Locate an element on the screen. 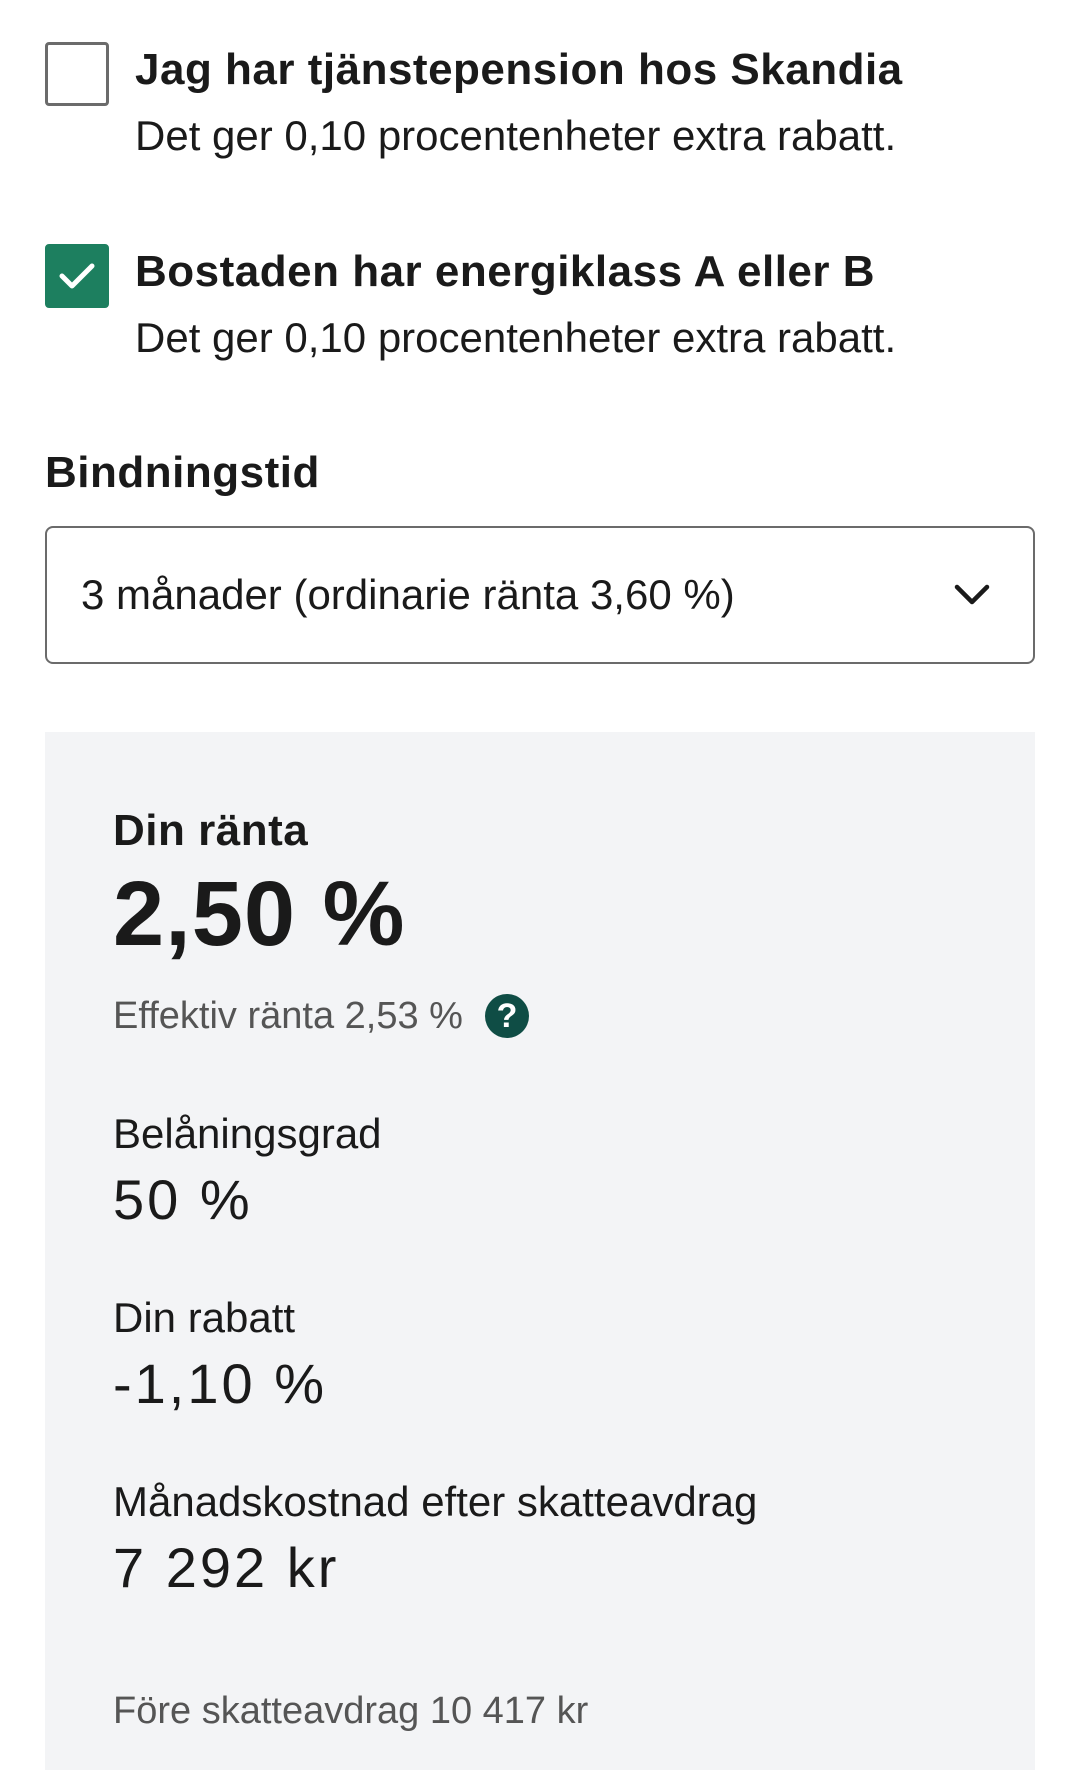 This screenshot has width=1080, height=1770. discount-label: Din rabatt is located at coordinates (204, 1317).